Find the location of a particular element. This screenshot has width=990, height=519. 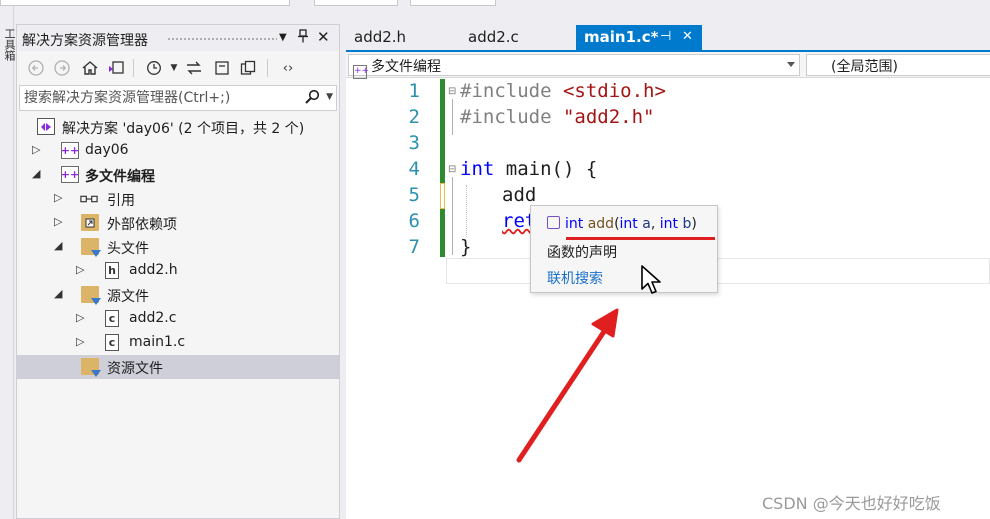

chevron-down-icon is located at coordinates (791, 64).